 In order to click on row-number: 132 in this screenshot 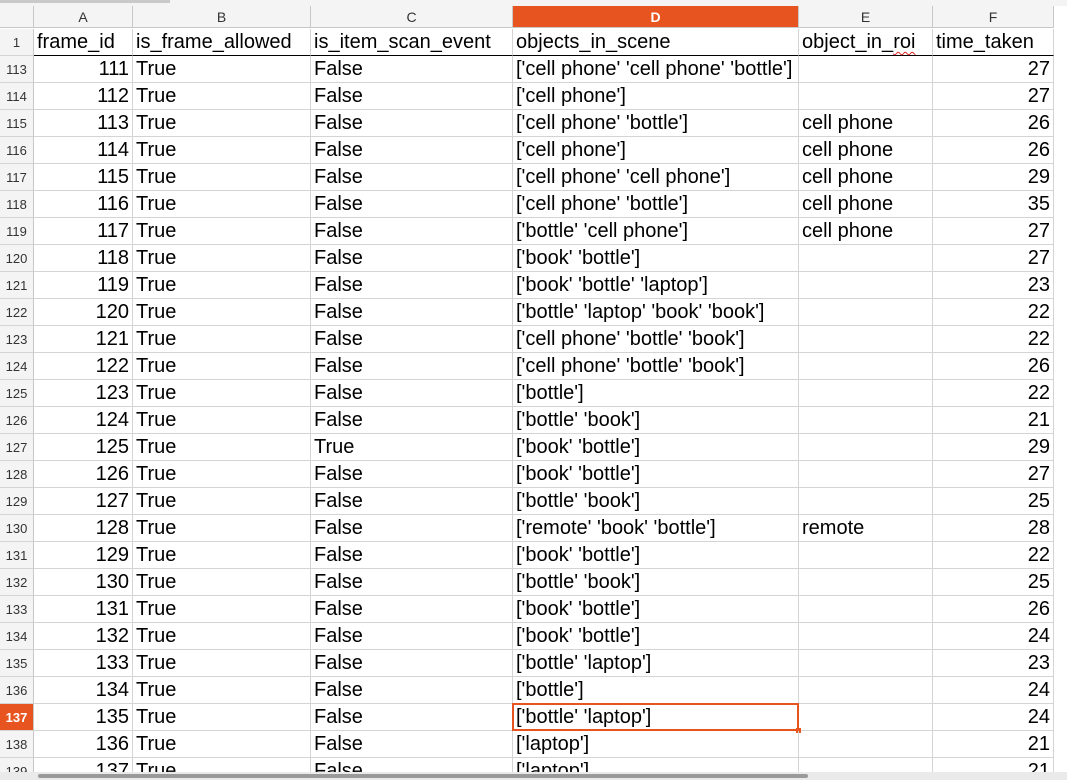, I will do `click(17, 582)`.